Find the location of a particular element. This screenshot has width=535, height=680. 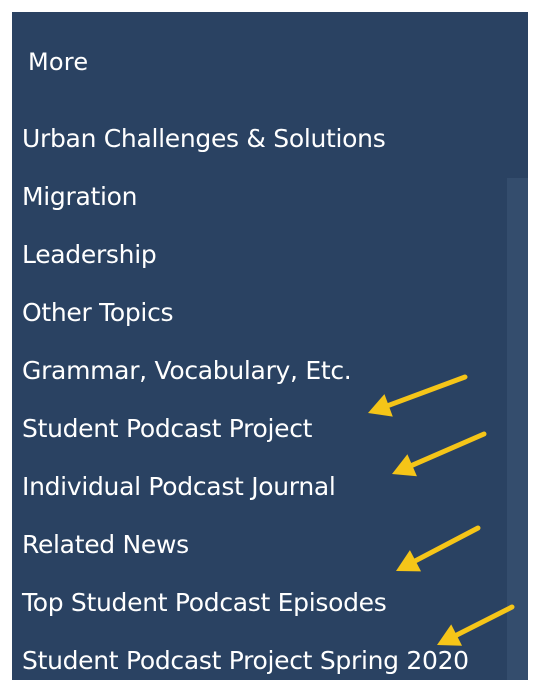

arrow-individual-podcast-journal is located at coordinates (439, 454).